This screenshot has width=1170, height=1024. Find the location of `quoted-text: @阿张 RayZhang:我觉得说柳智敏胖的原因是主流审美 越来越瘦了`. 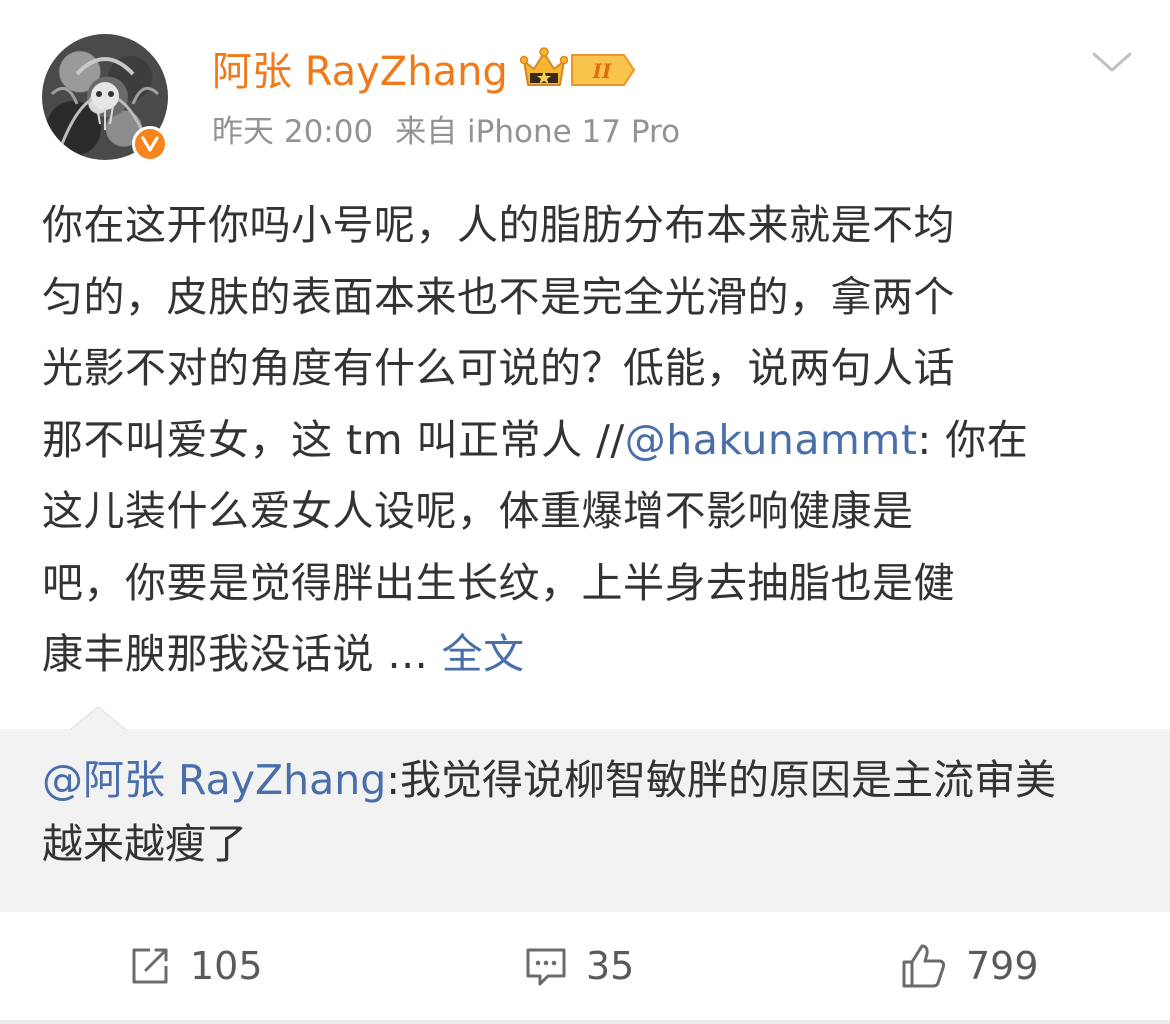

quoted-text: @阿张 RayZhang:我觉得说柳智敏胖的原因是主流审美 越来越瘦了 is located at coordinates (587, 812).